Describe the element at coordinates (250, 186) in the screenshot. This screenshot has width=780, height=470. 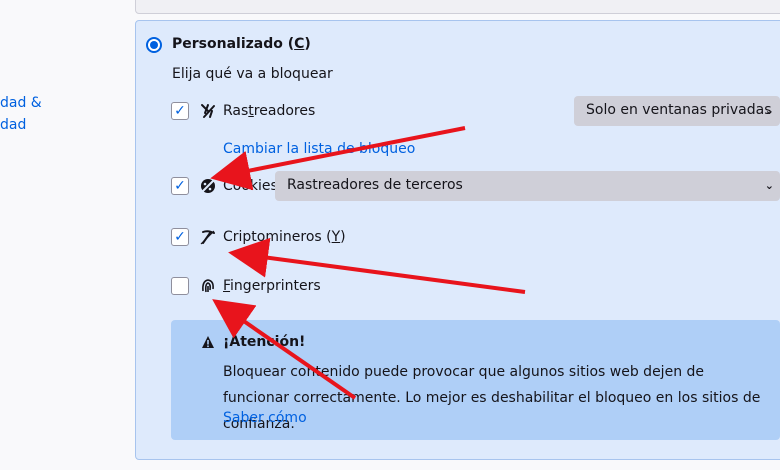
I see `cookies-label: Cookies` at that location.